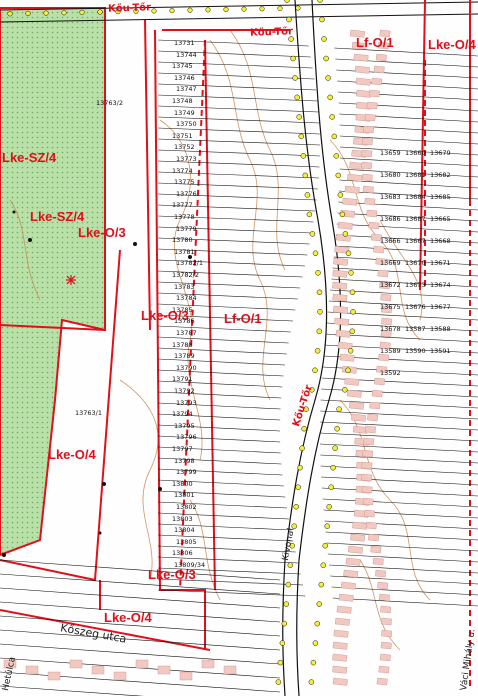 The width and height of the screenshot is (478, 696). What do you see at coordinates (186, 472) in the screenshot?
I see `parcel-number: 13799` at bounding box center [186, 472].